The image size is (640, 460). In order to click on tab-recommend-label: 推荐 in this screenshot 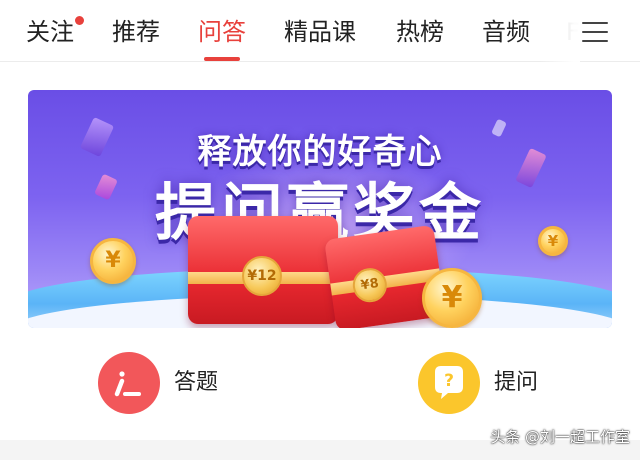, I will do `click(136, 32)`.